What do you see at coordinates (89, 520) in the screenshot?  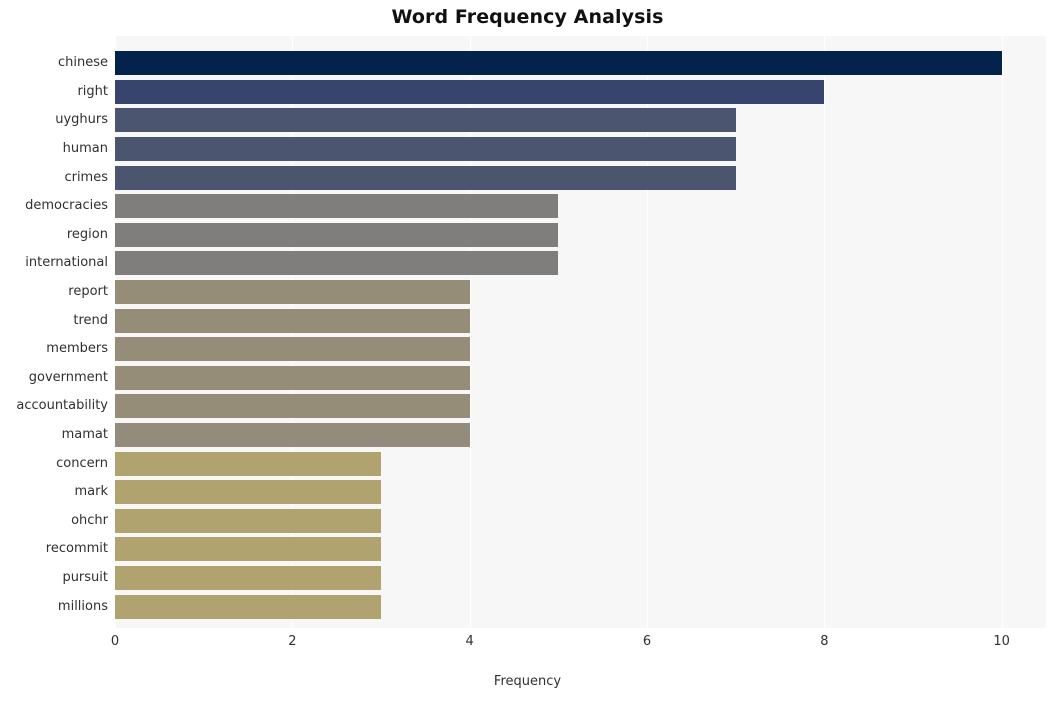 I see `y-axis-tick-label: ohchr` at bounding box center [89, 520].